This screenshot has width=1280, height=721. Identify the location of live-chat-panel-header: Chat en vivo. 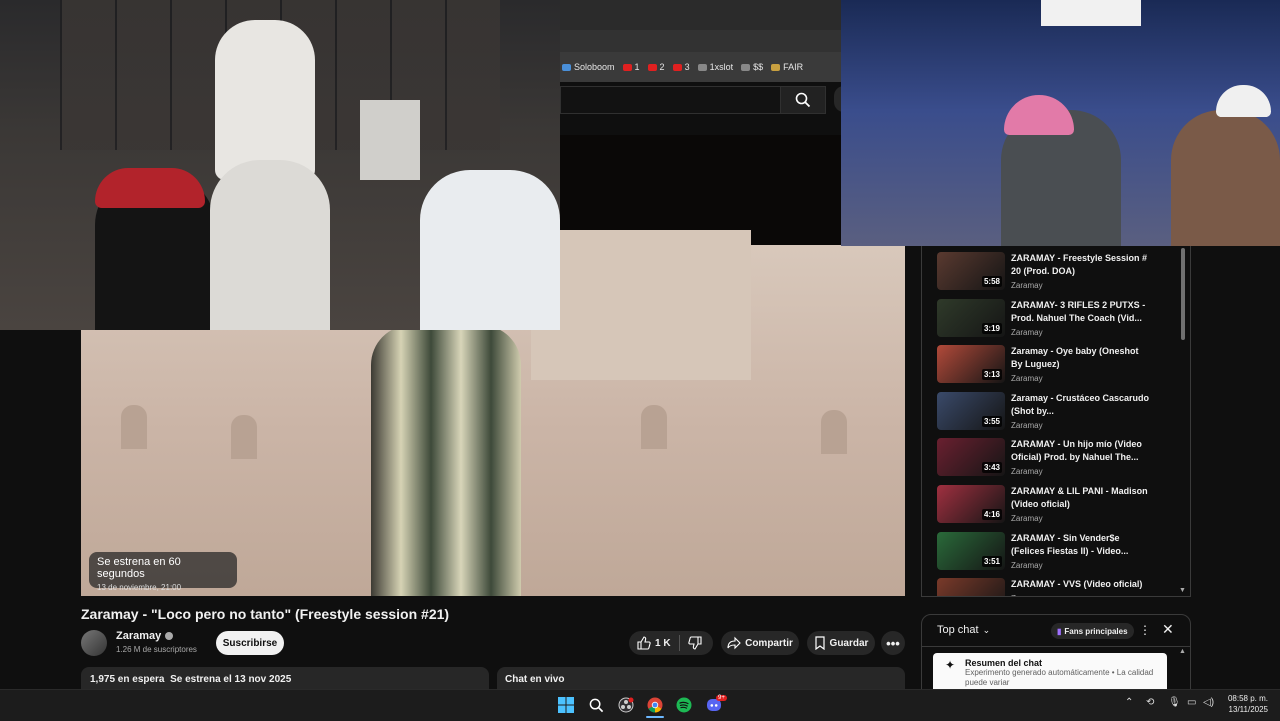
(701, 678).